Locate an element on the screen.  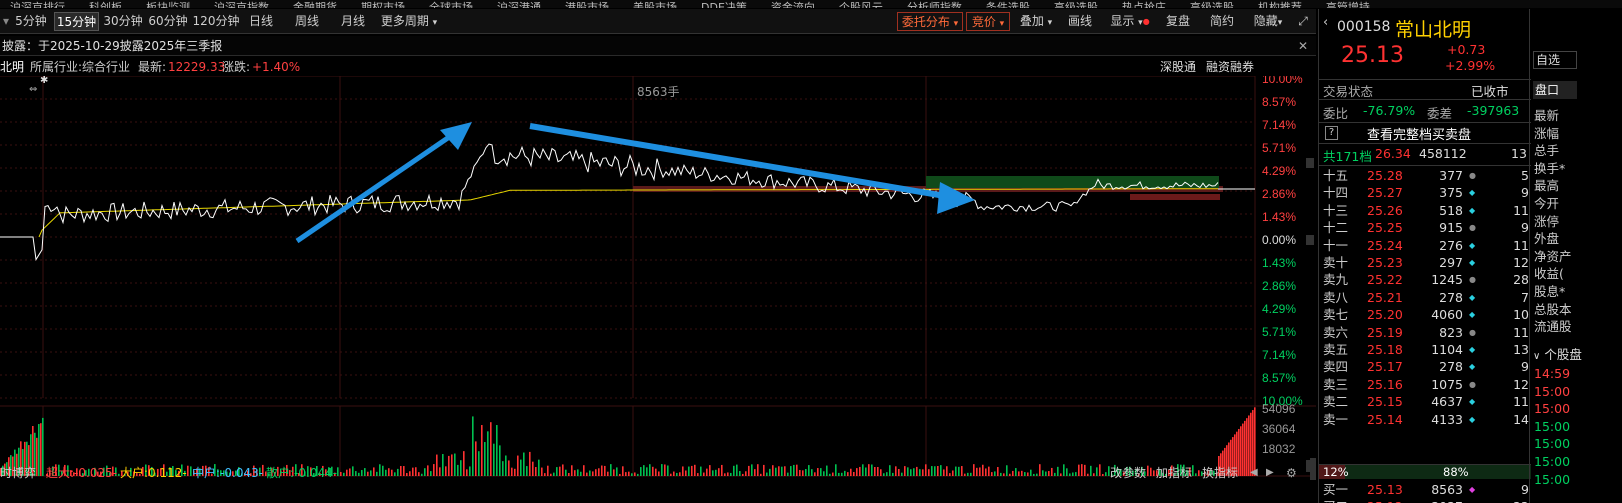
ask-volume: 823 is located at coordinates (1451, 332).